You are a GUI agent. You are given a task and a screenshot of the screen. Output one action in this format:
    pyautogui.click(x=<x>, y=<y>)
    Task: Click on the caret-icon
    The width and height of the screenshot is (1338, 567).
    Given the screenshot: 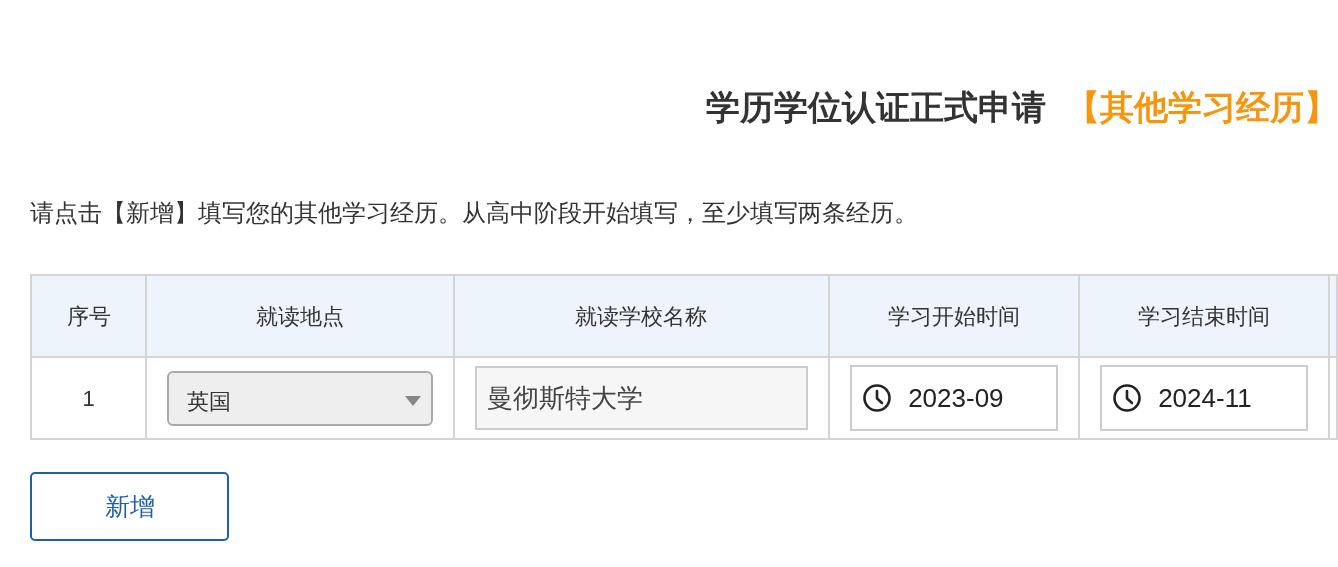 What is the action you would take?
    pyautogui.click(x=412, y=401)
    